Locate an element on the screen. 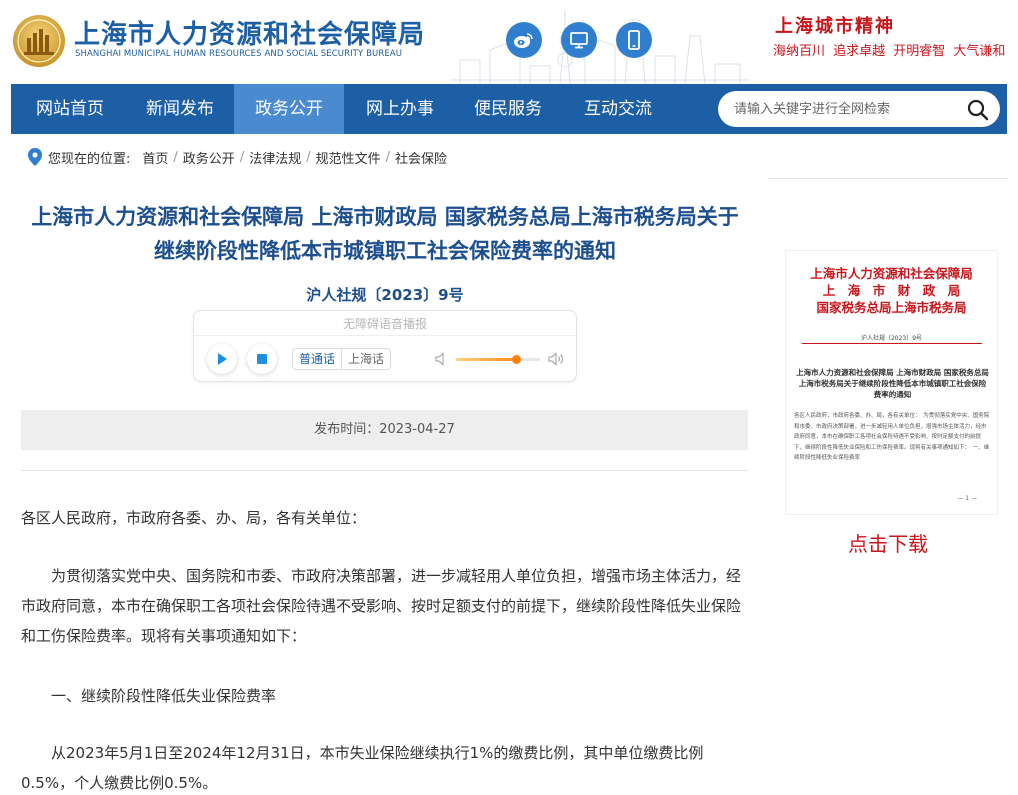 The height and width of the screenshot is (795, 1018). play-icon is located at coordinates (222, 359).